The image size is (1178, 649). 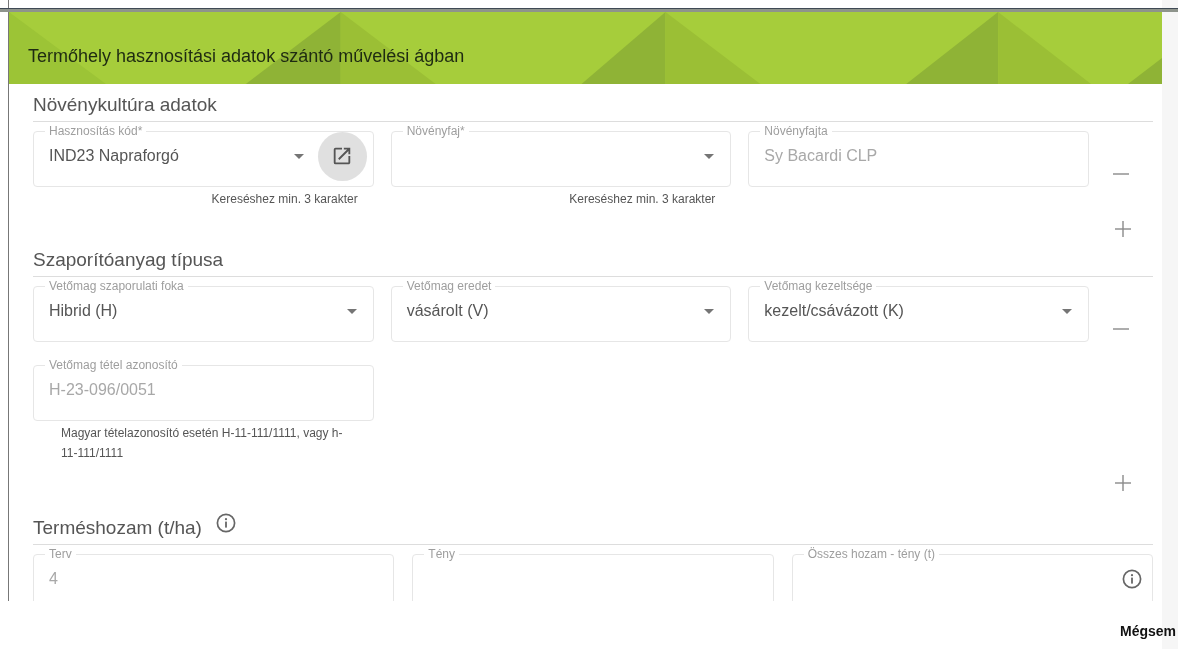 I want to click on field-hint: Magyar tételazonosító esetén H-11-111/1111, vagy h-11-111/1111, so click(x=202, y=443).